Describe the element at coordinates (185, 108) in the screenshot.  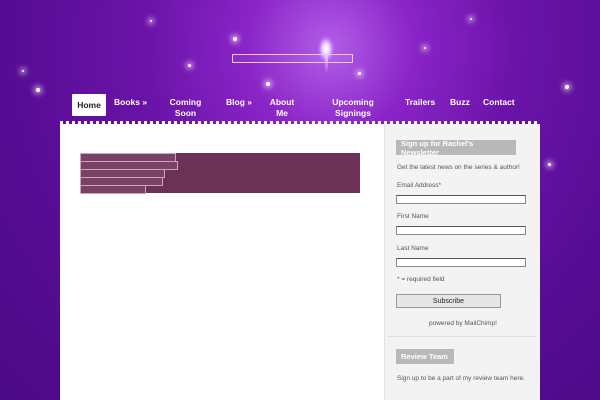
I see `nav-coming-soon: Coming Soon` at that location.